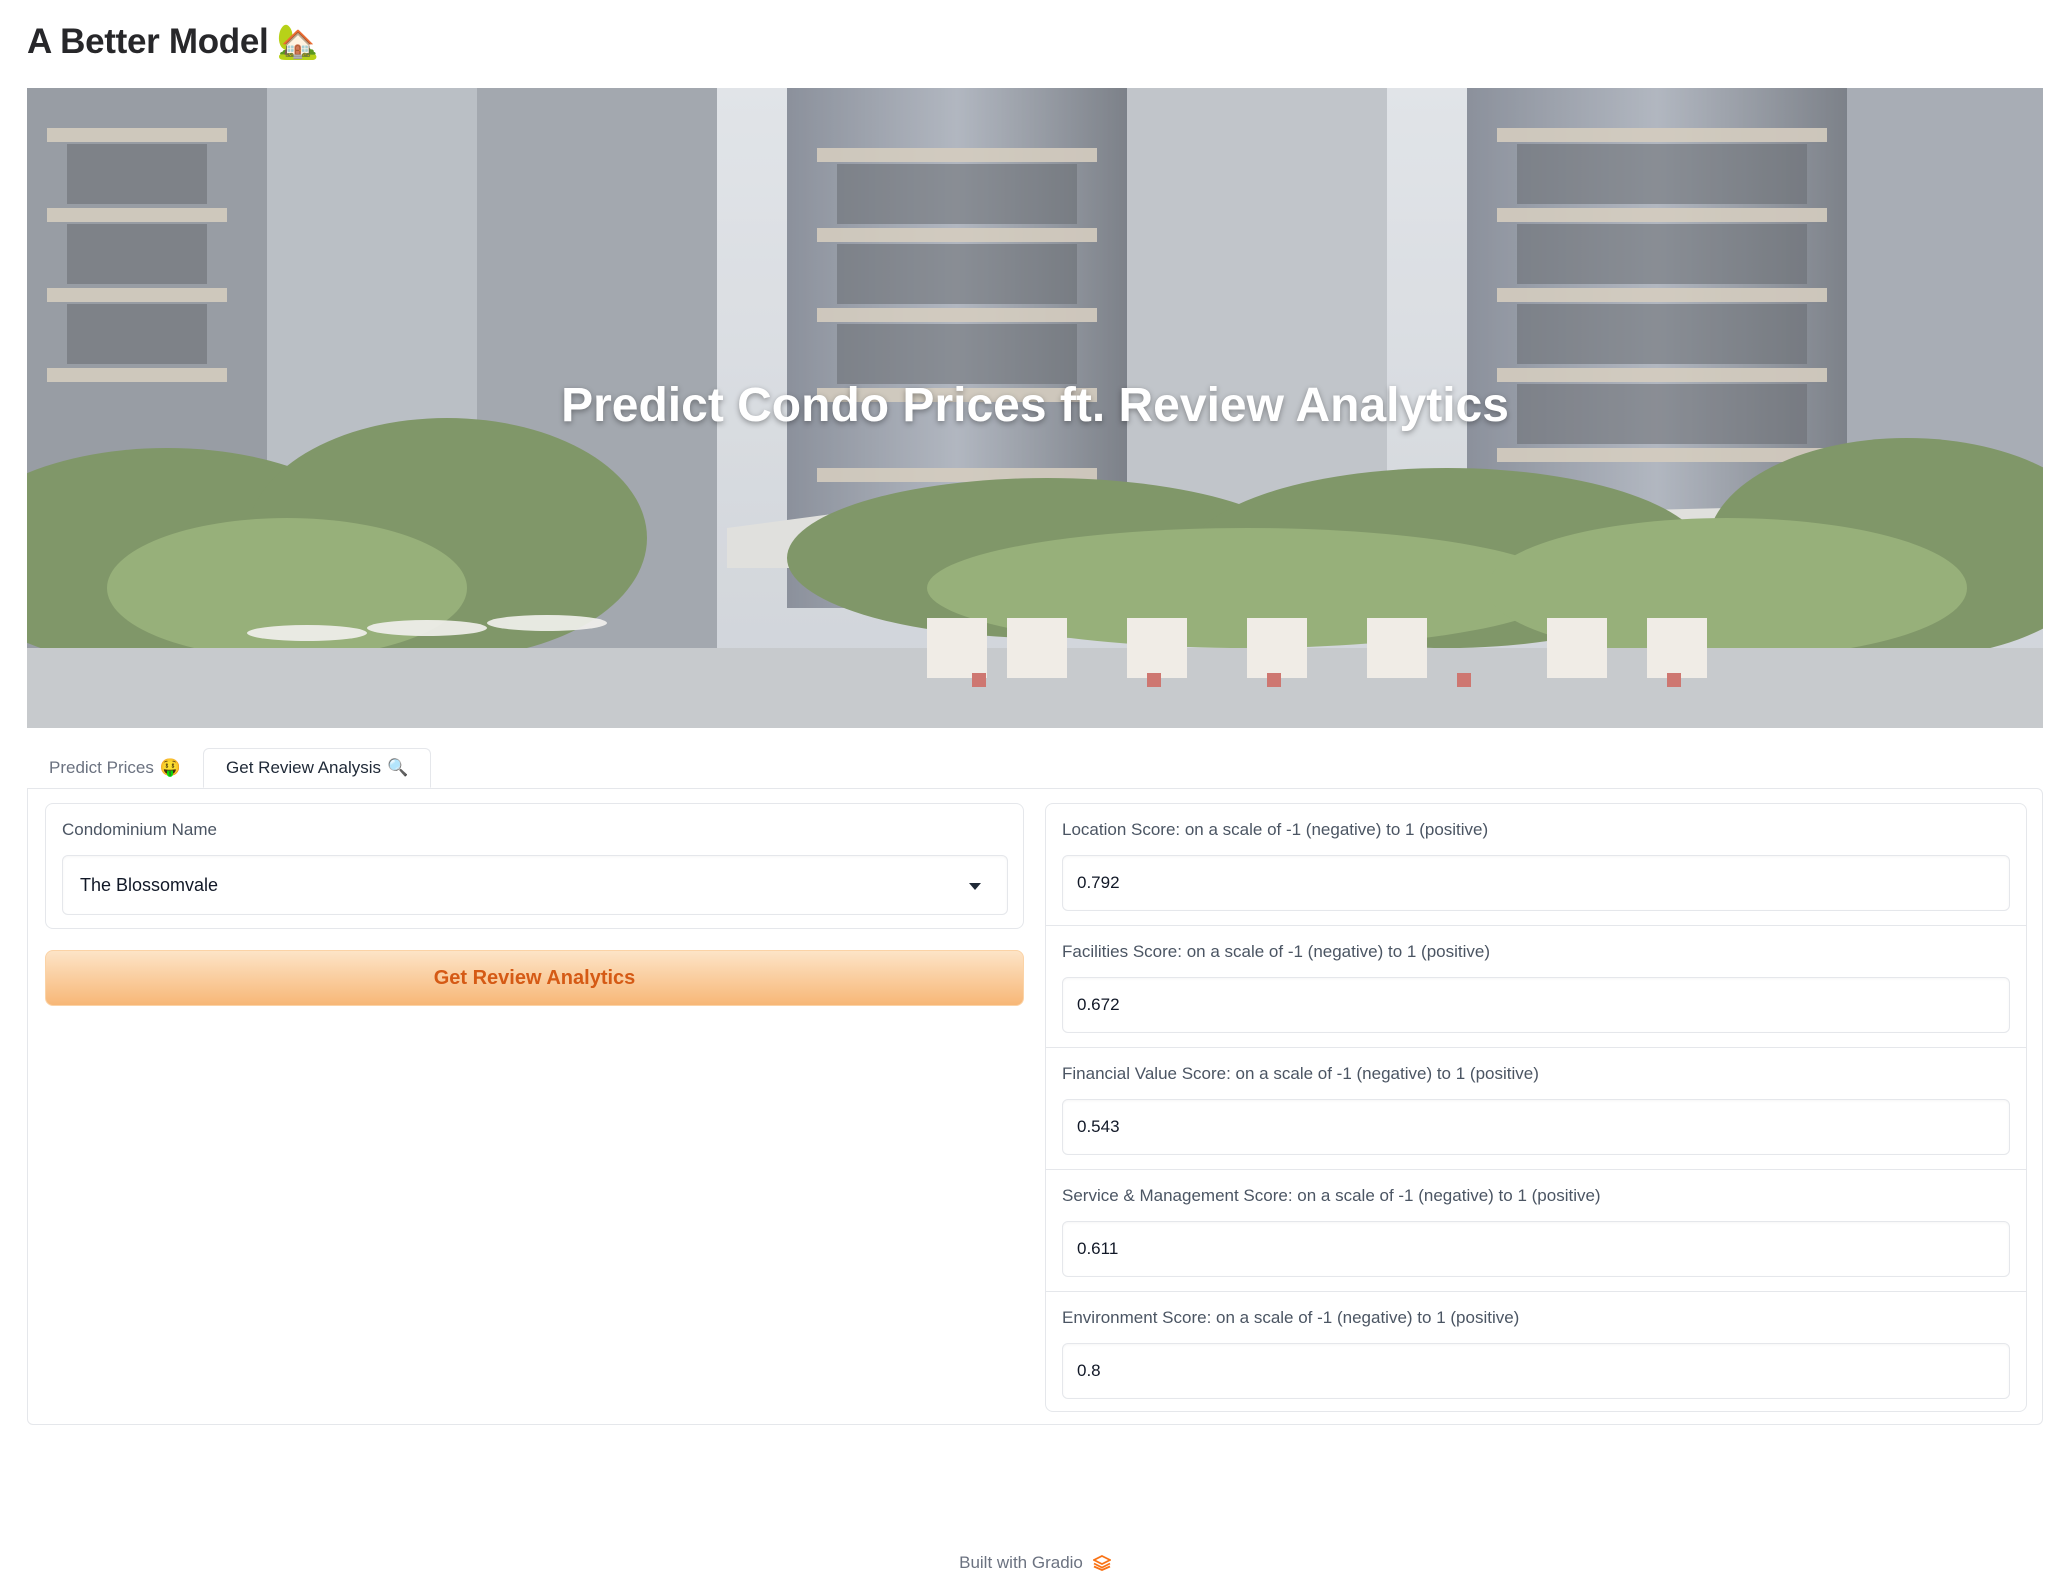  I want to click on tab-get-review-analysis: Get Review Analysis 🔍, so click(317, 768).